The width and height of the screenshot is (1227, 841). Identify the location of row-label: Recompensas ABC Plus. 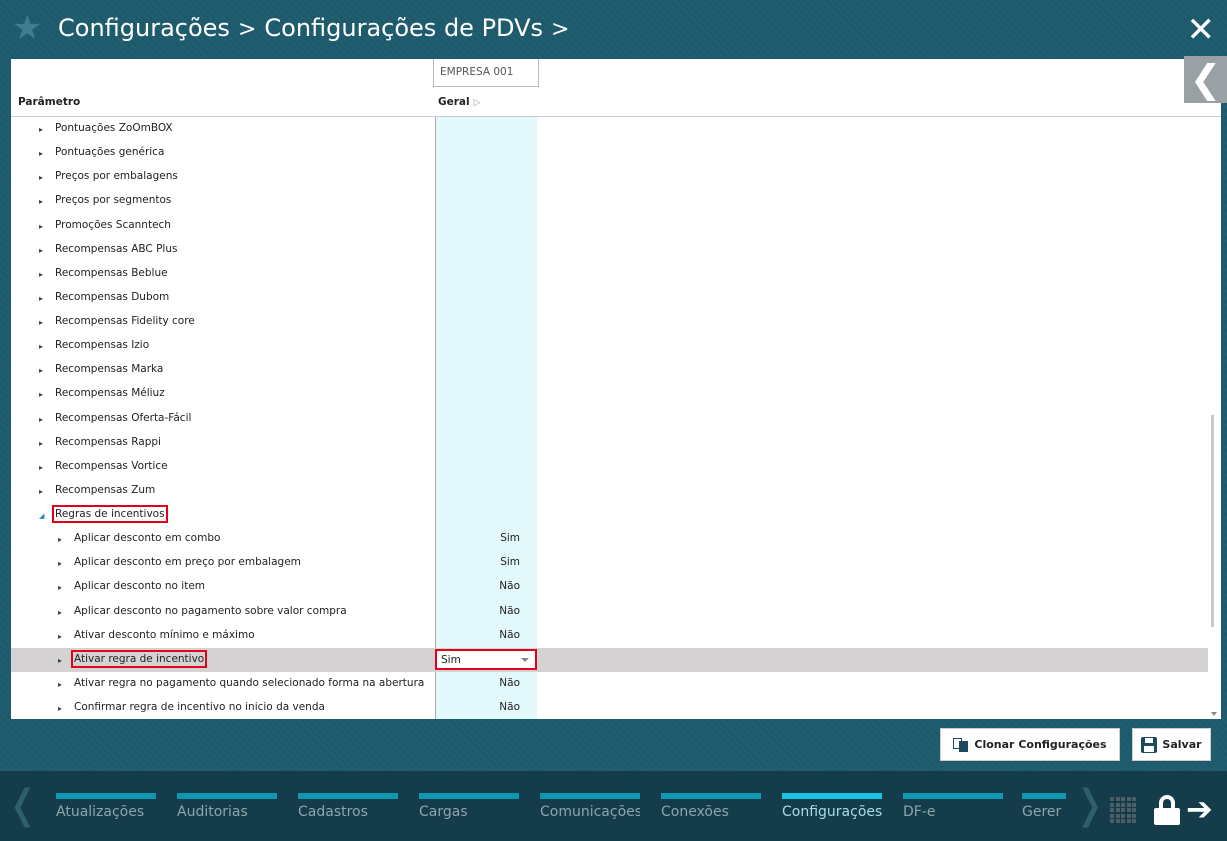
(116, 248).